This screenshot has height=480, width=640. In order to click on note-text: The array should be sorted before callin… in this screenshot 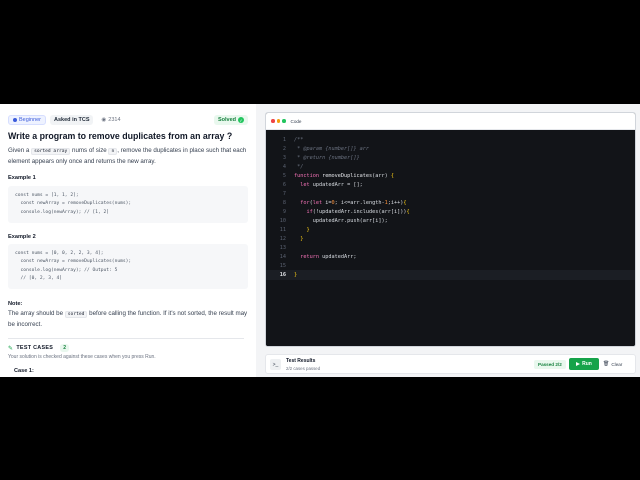, I will do `click(128, 319)`.